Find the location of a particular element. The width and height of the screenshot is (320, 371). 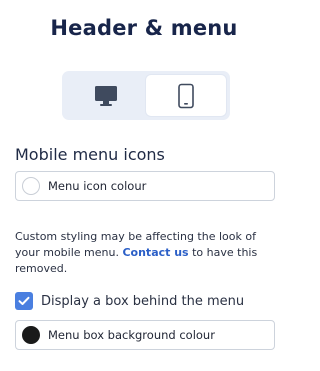

mobile-phone-icon is located at coordinates (186, 95).